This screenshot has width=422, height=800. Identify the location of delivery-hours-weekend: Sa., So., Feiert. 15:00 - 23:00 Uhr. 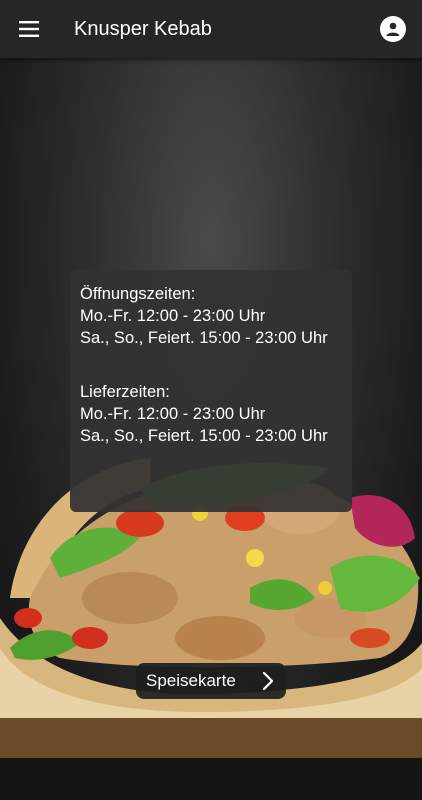
(204, 436).